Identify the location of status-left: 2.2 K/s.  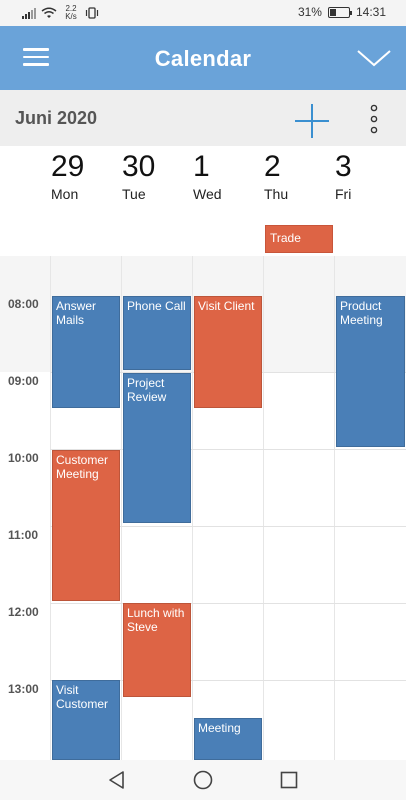
(60, 13).